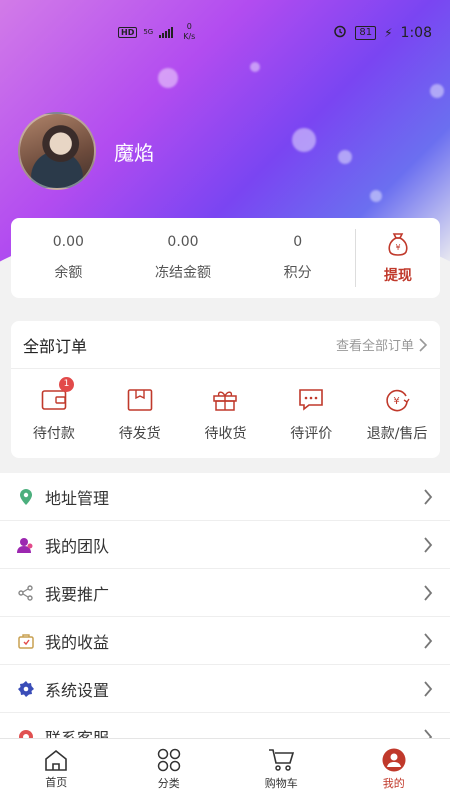  I want to click on user-profile: 魔焰 ￼ ￼, so click(92, 151).